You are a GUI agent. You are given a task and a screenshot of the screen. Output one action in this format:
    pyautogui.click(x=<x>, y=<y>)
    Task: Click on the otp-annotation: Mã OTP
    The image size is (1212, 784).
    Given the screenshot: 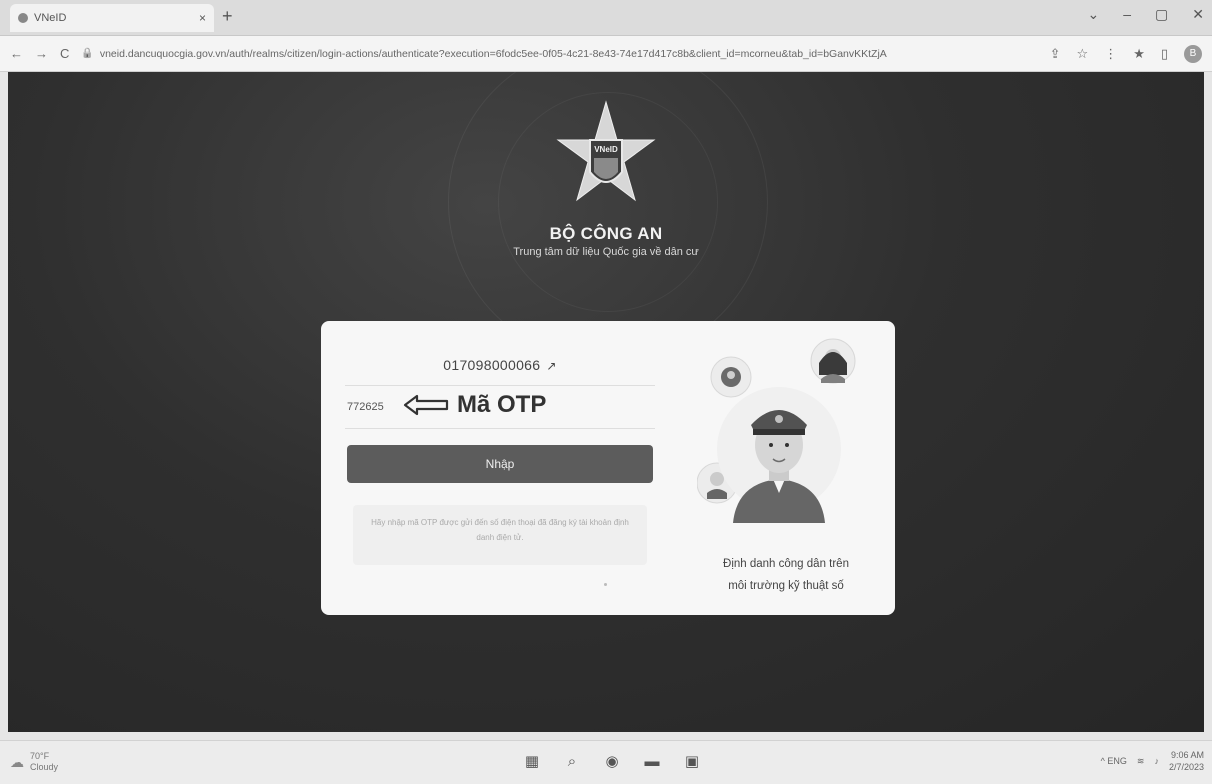 What is the action you would take?
    pyautogui.click(x=474, y=405)
    